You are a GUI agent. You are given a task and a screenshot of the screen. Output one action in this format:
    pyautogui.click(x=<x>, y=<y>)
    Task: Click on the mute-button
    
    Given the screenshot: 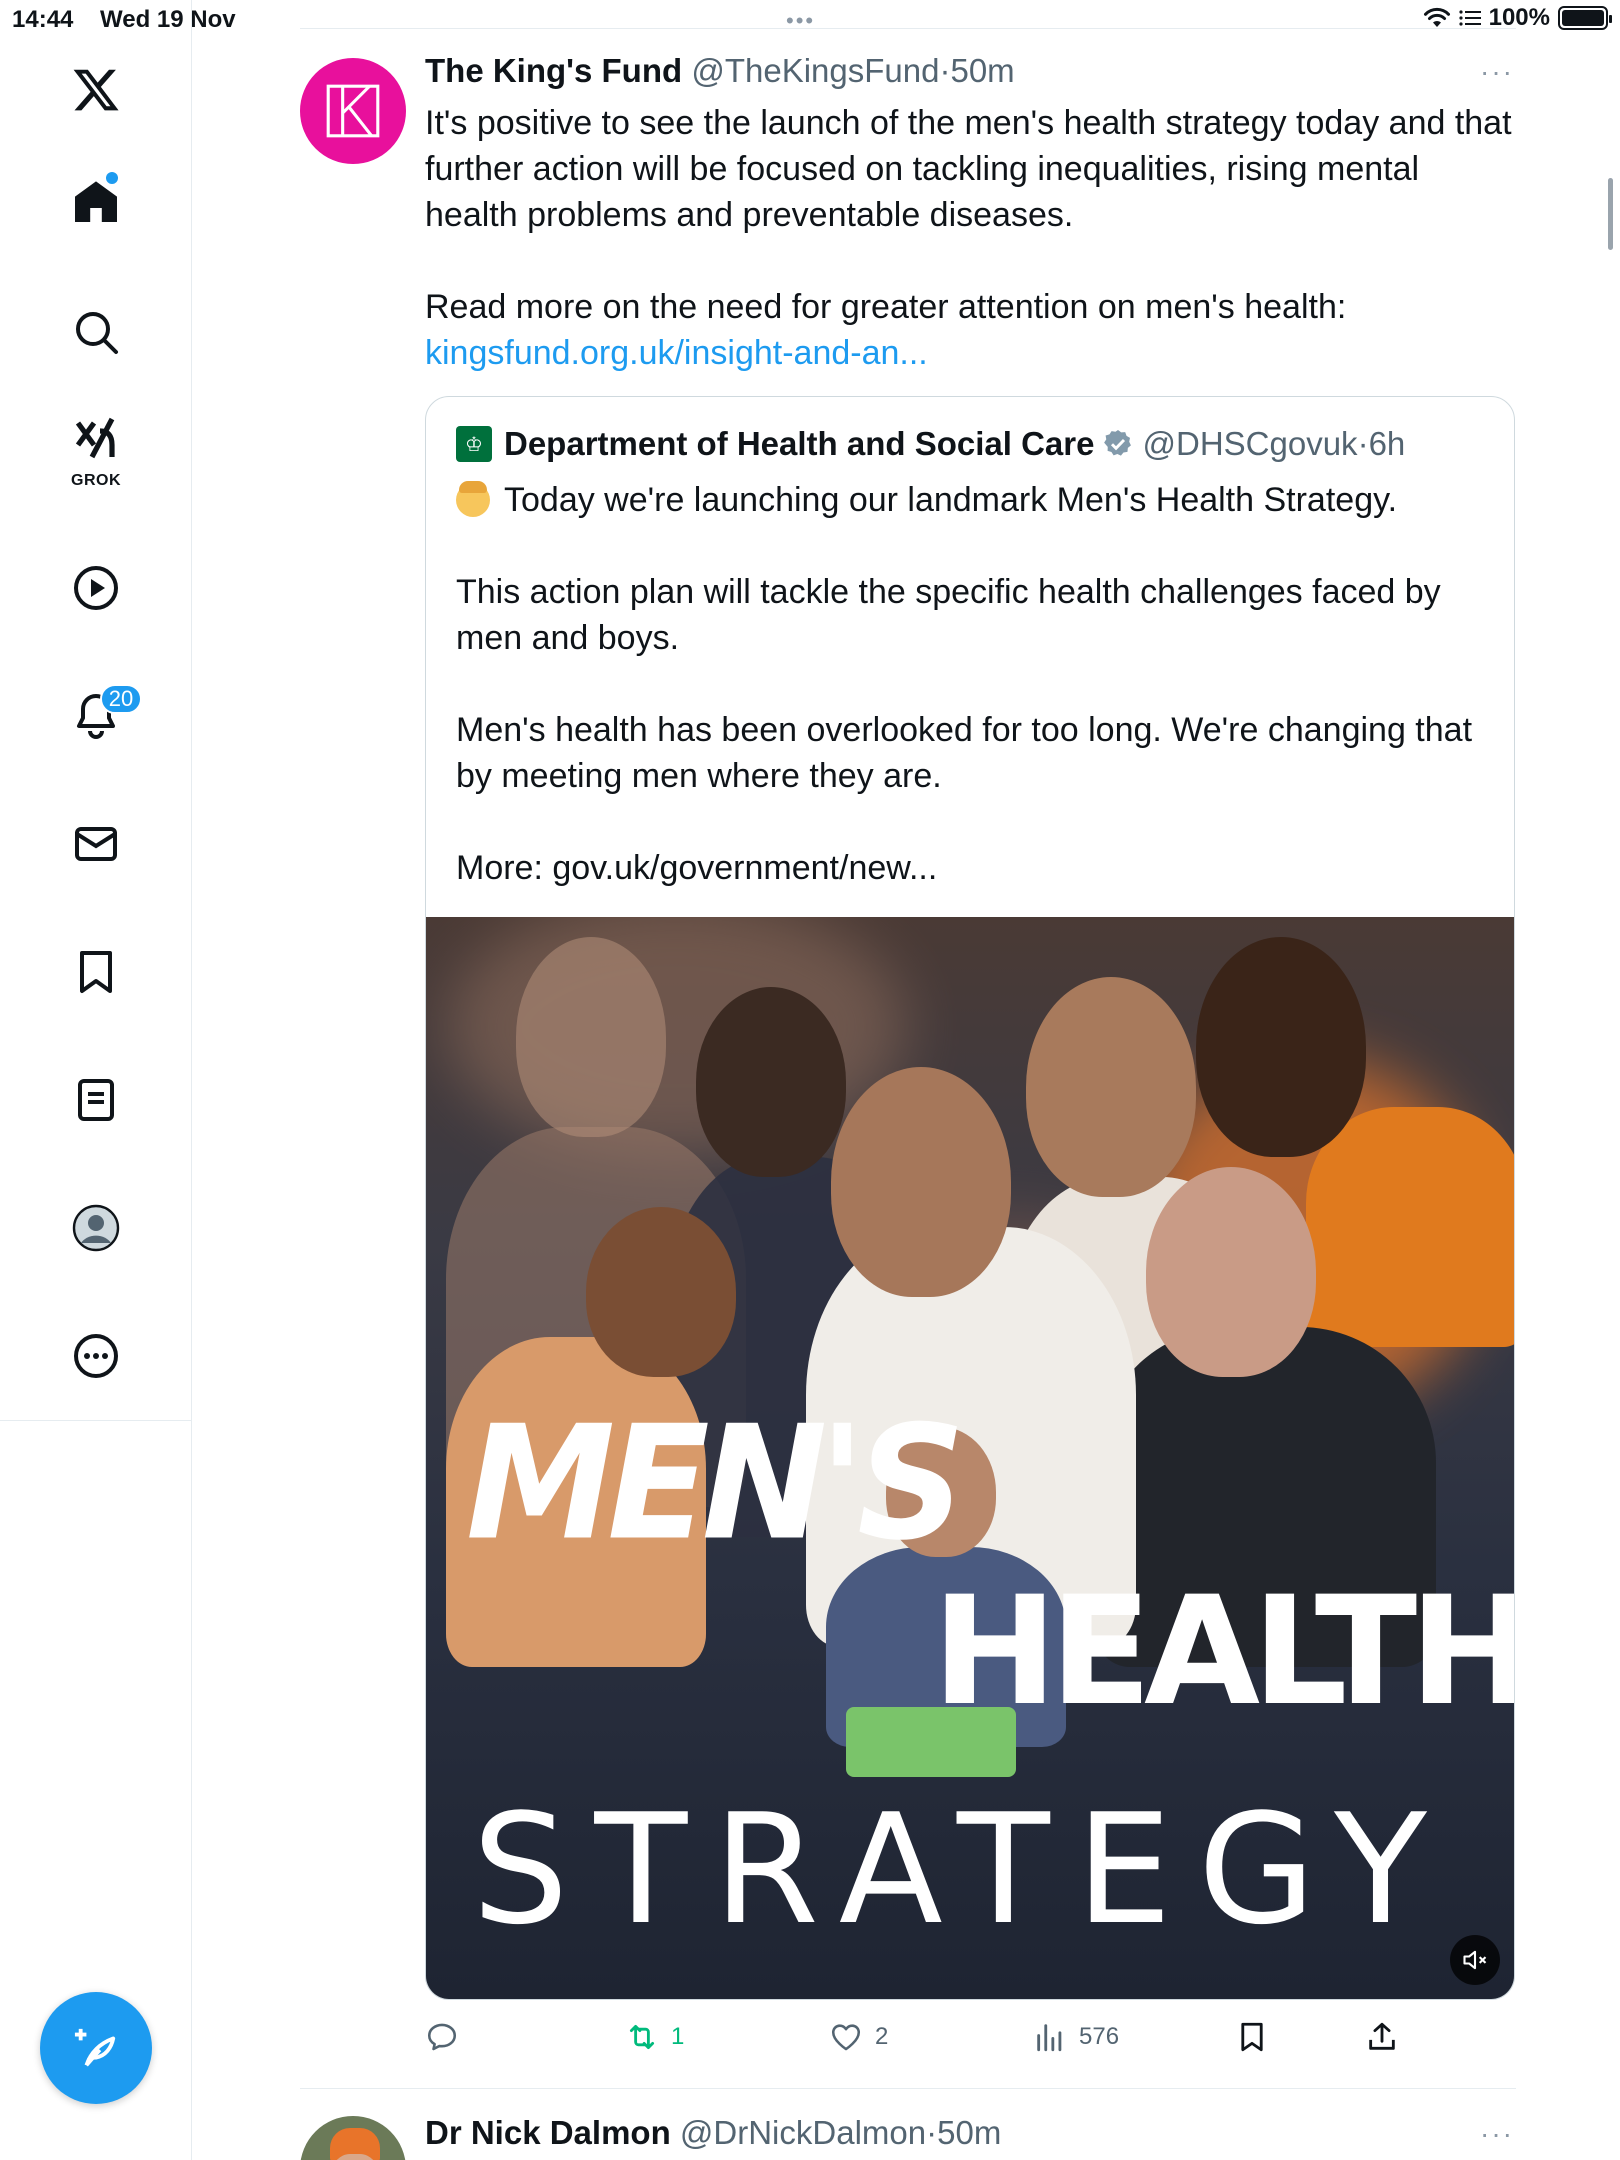 What is the action you would take?
    pyautogui.click(x=1475, y=1960)
    